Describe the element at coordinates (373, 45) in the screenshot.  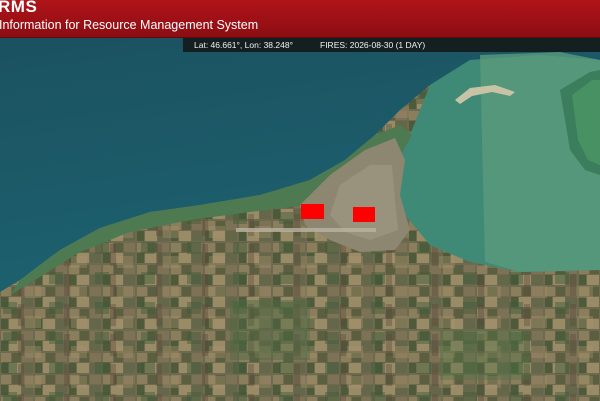
I see `fires-date-label: FIRES: 2026-08-30 (1 DAY)` at that location.